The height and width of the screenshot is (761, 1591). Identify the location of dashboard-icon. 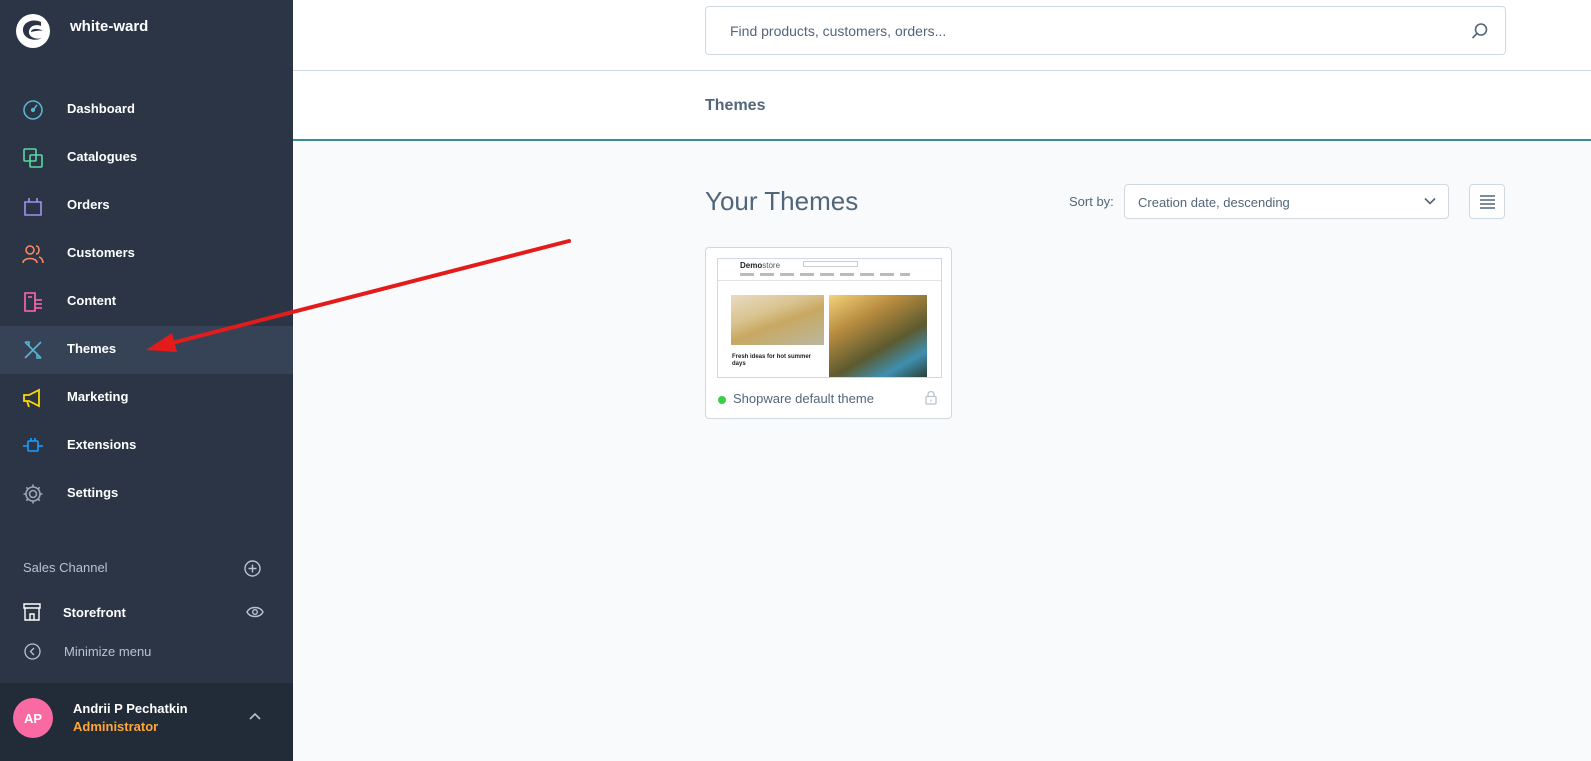
(33, 110).